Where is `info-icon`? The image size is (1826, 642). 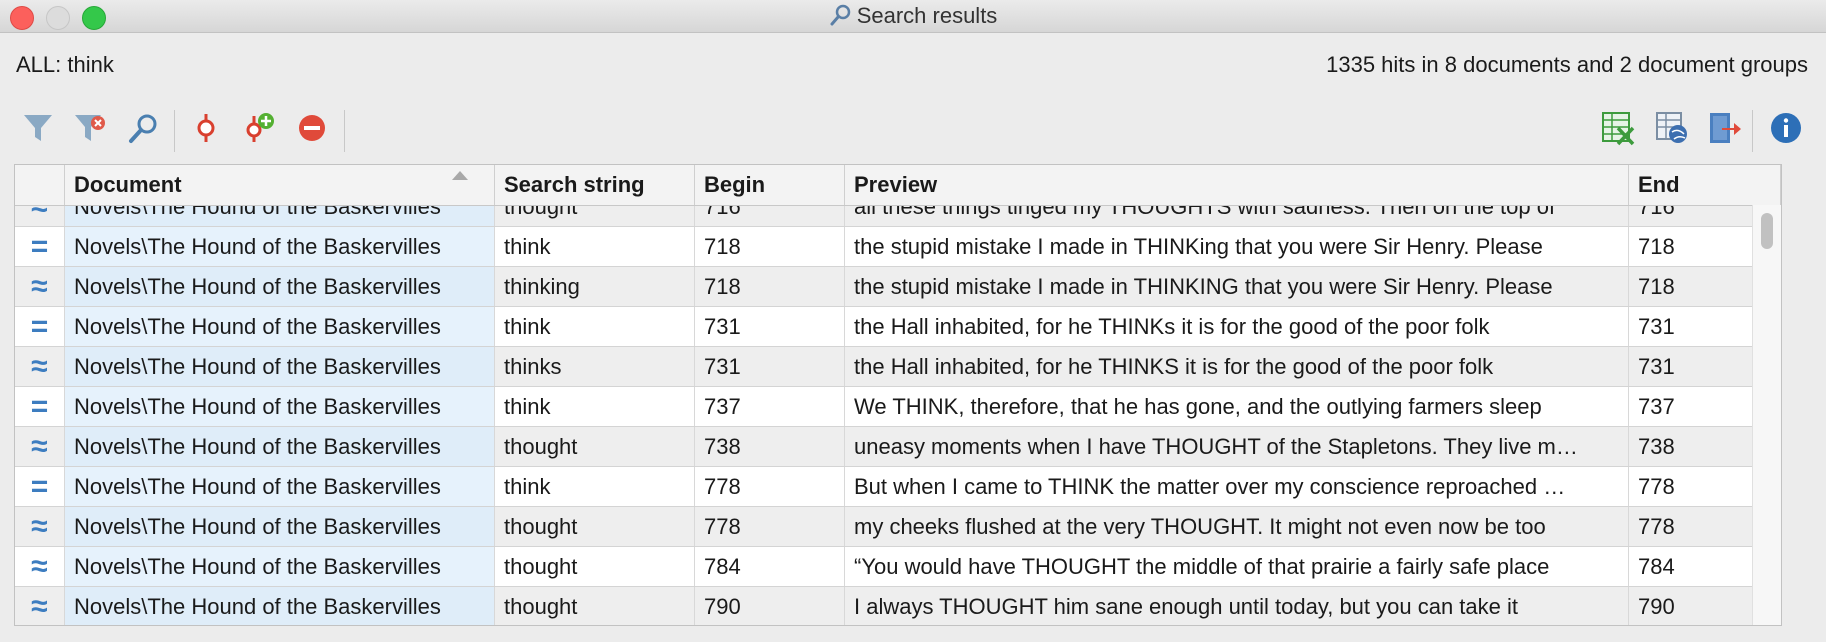
info-icon is located at coordinates (1786, 128).